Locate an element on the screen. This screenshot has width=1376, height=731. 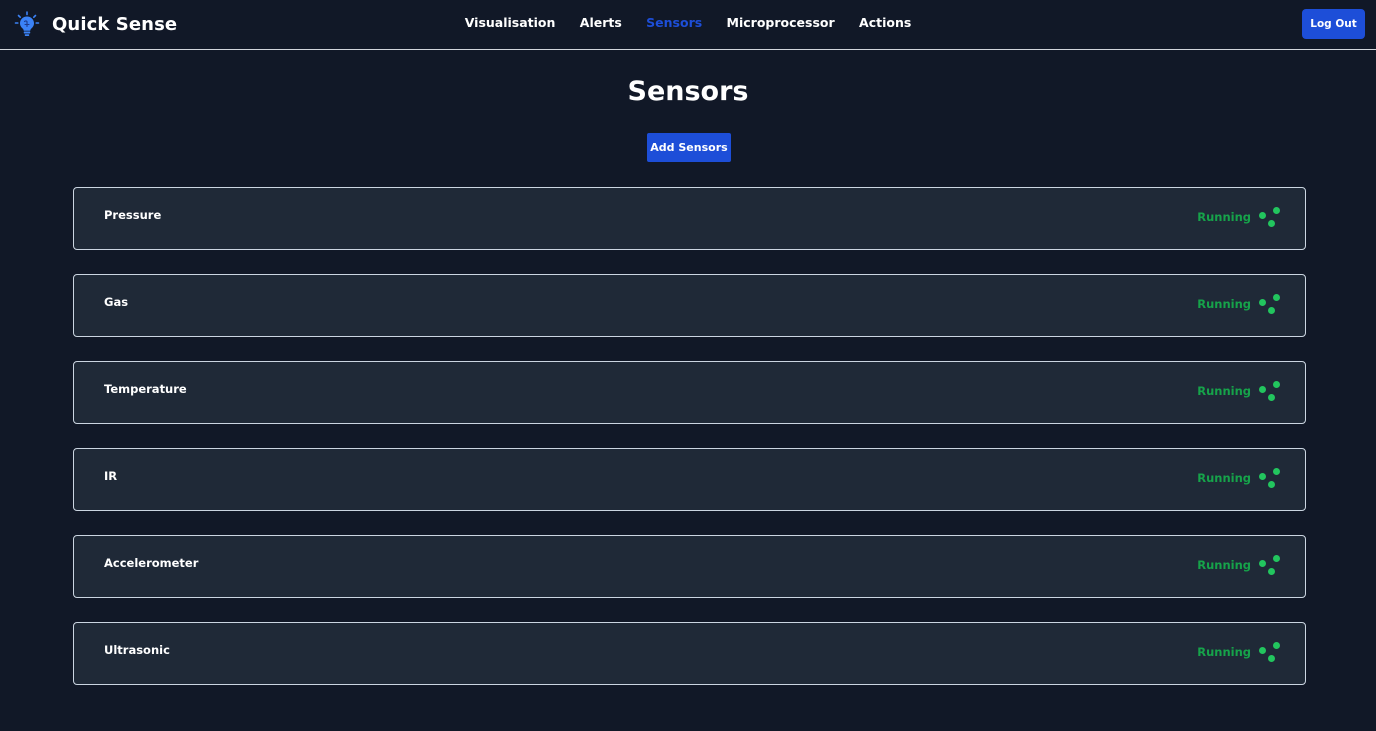
nav-link-sensors: Sensors is located at coordinates (674, 22).